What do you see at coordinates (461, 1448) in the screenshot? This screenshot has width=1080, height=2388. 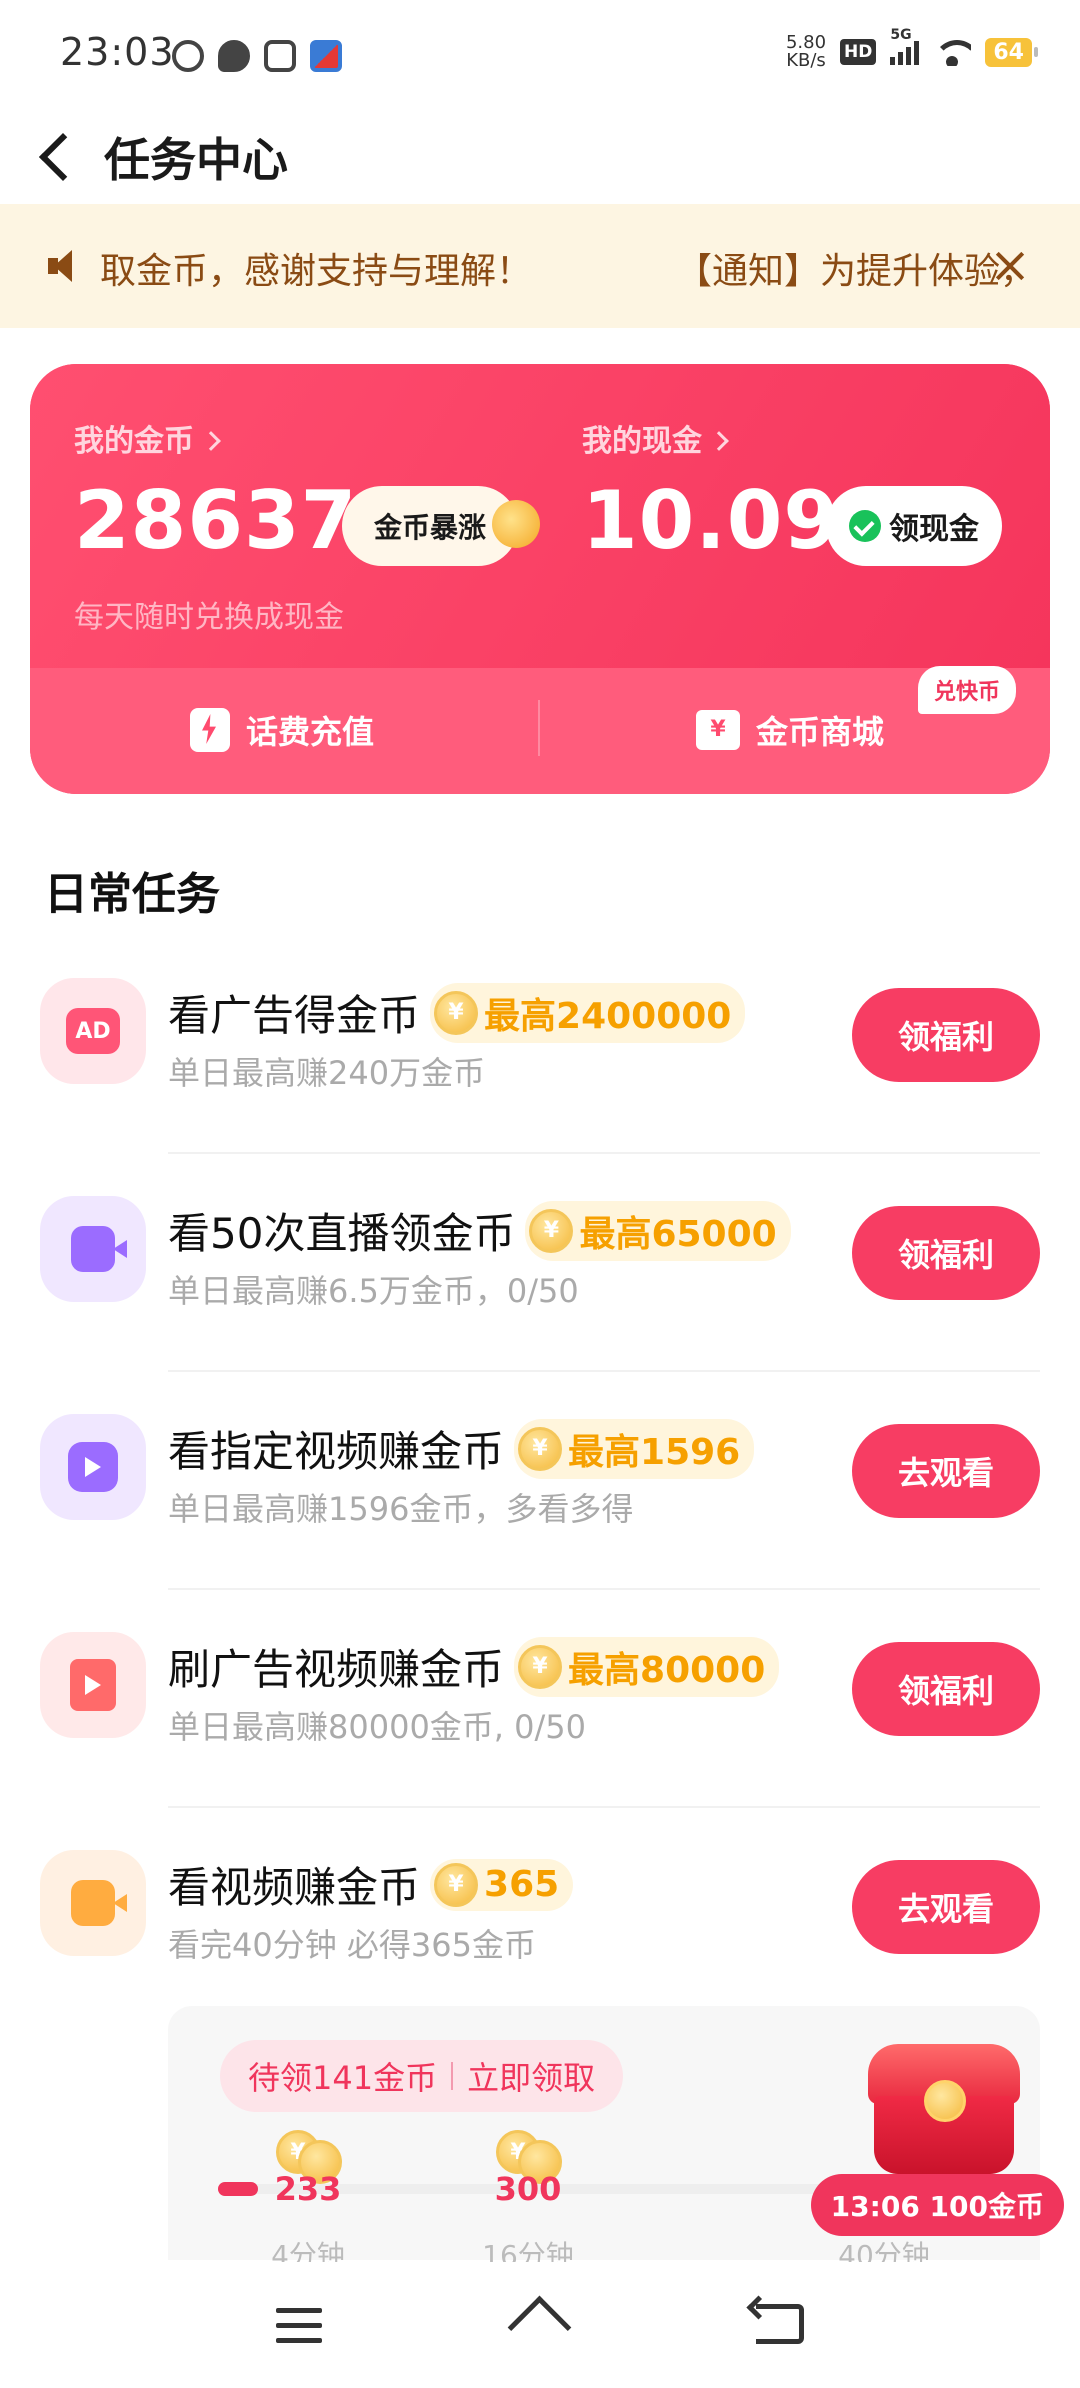 I see `task-title-row: 看指定视频赚金币 ¥ 最高1596` at bounding box center [461, 1448].